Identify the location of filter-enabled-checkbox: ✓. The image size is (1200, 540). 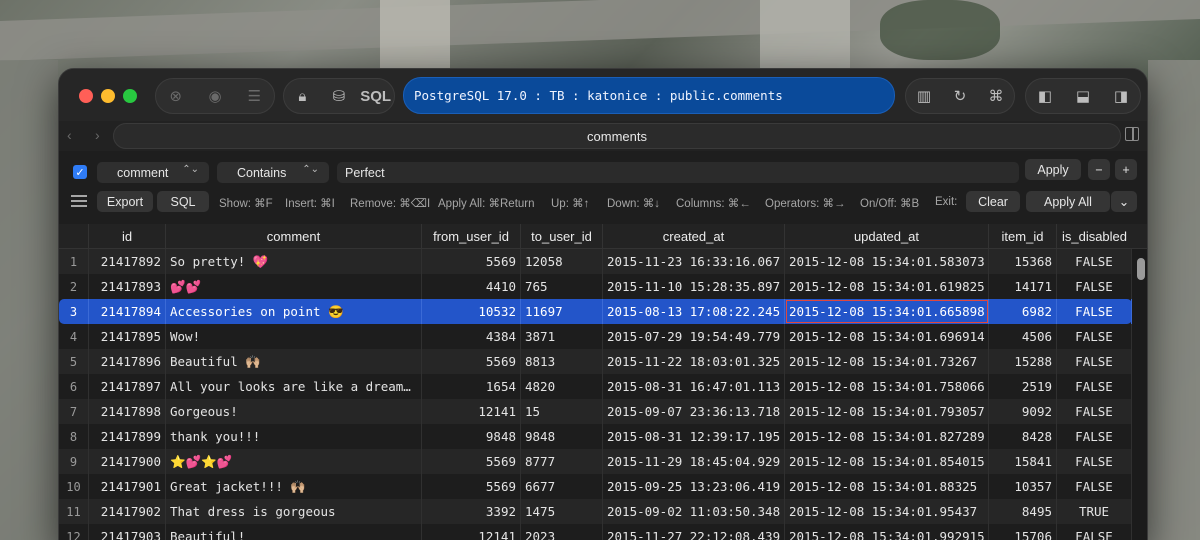
(80, 172).